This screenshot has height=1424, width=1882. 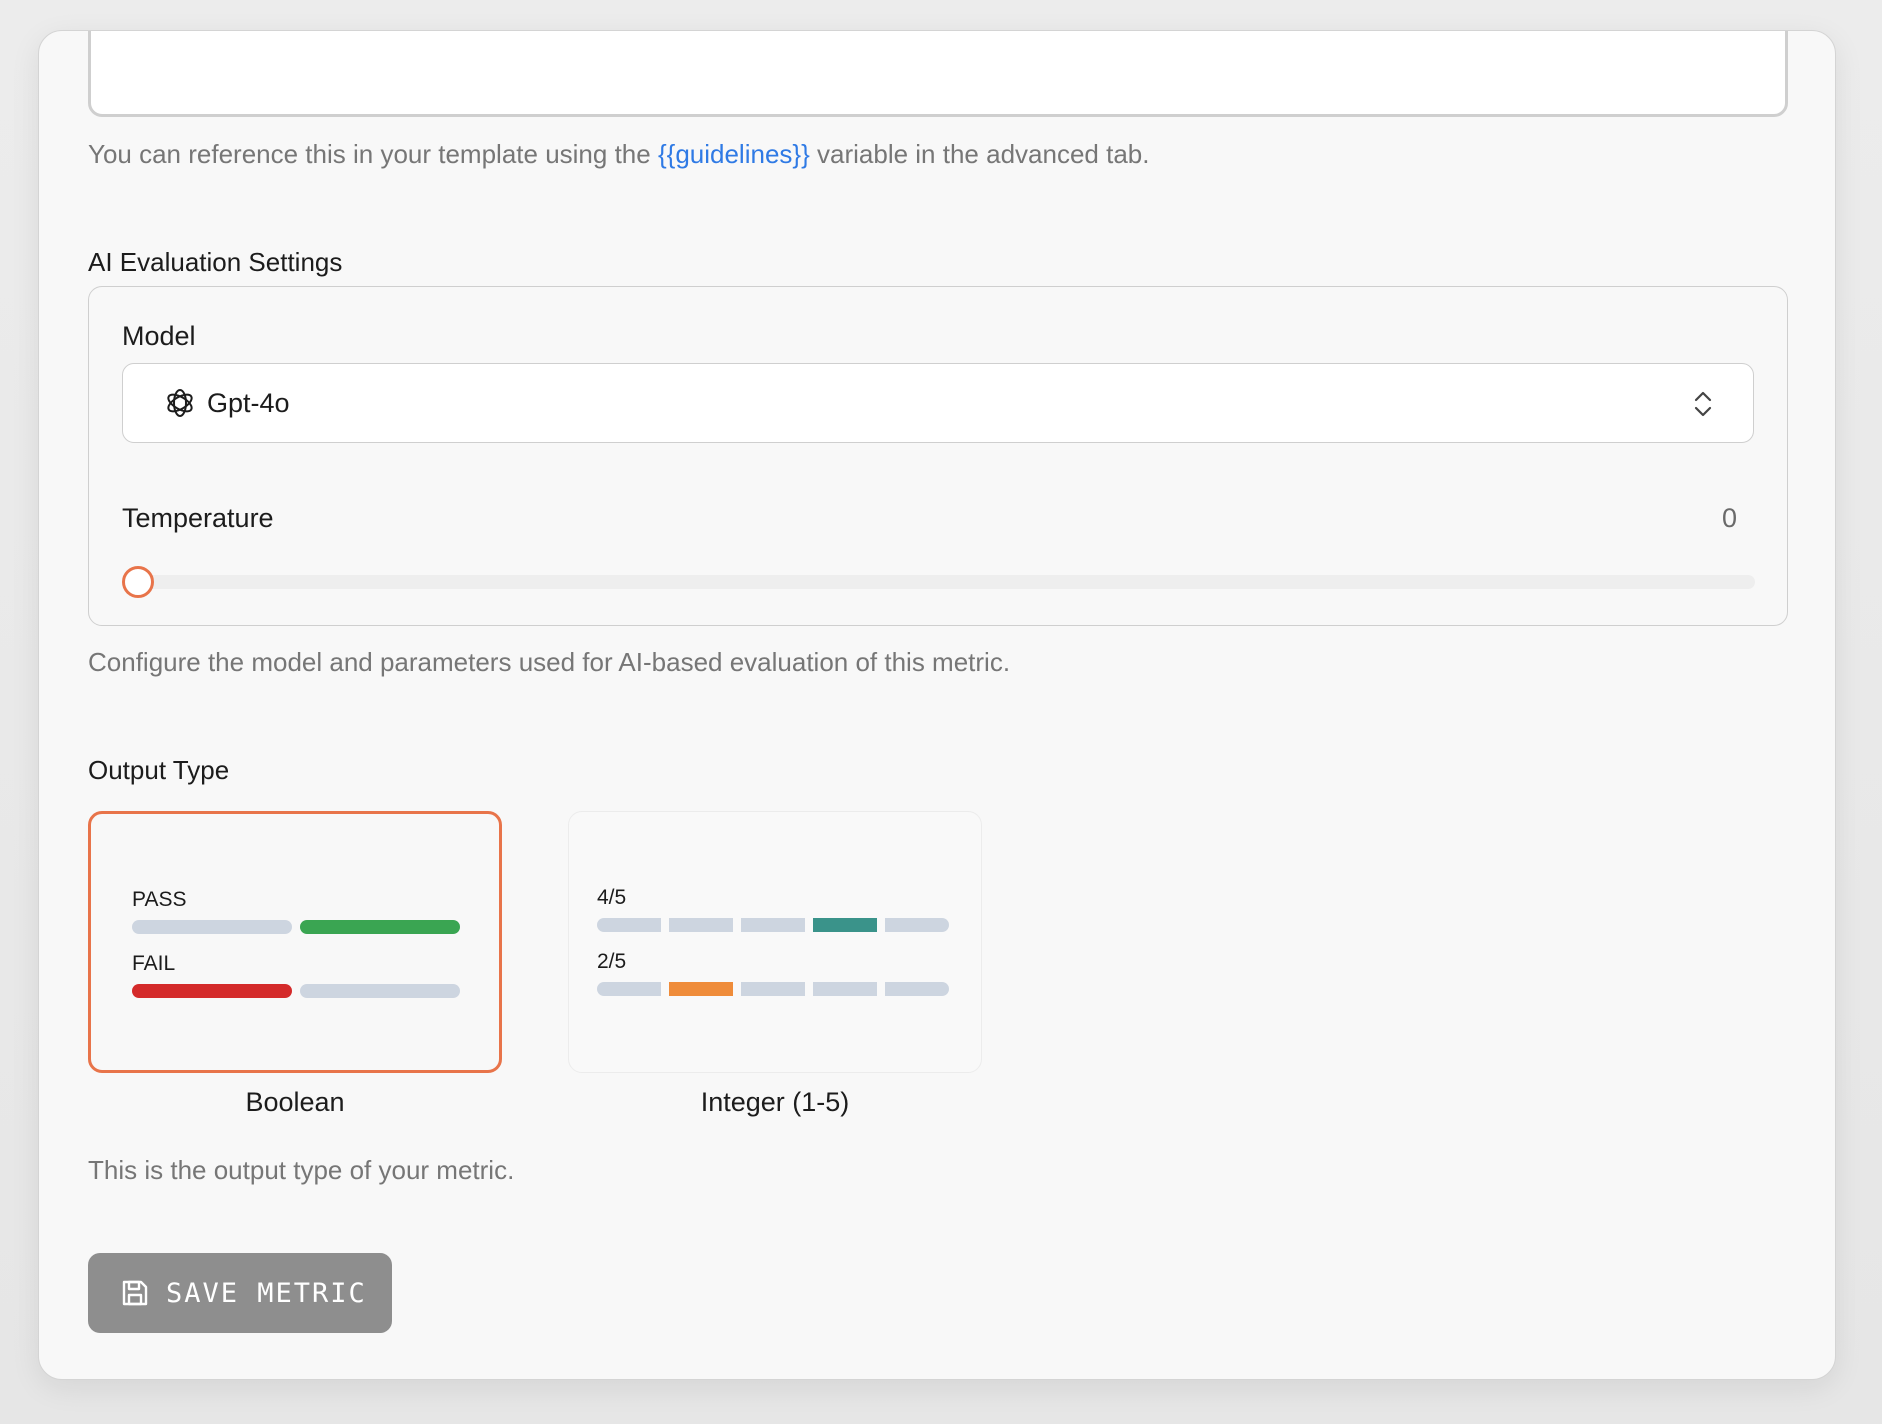 What do you see at coordinates (159, 770) in the screenshot?
I see `output-type-section-label: Output Type` at bounding box center [159, 770].